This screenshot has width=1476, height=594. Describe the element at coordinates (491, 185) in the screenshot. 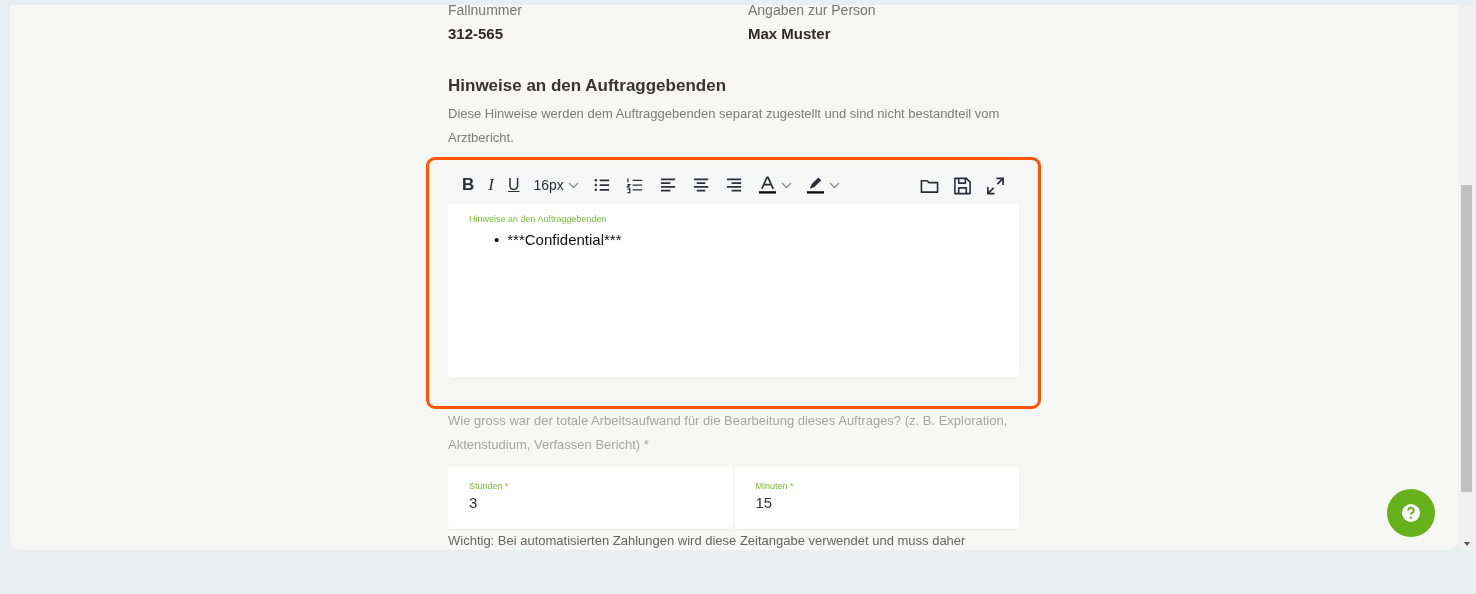

I see `italic-button: I` at that location.